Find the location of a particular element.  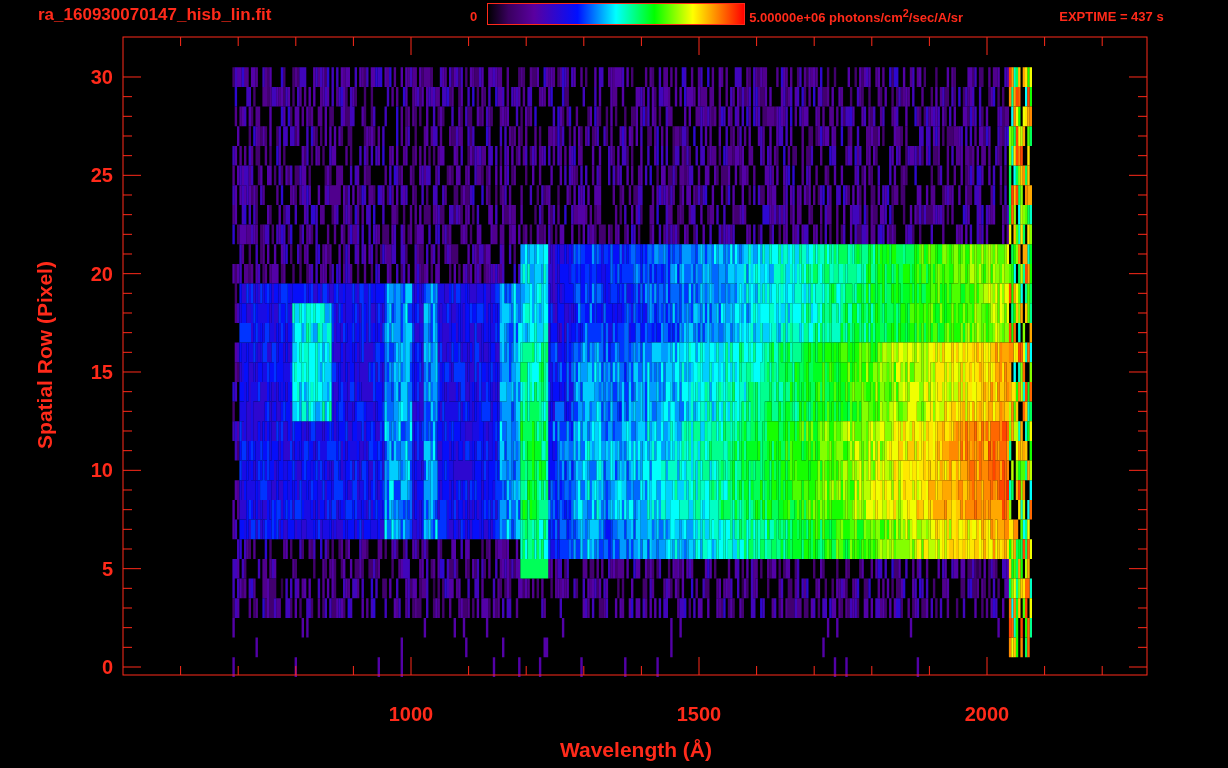

tick-label: 1500 is located at coordinates (699, 714).